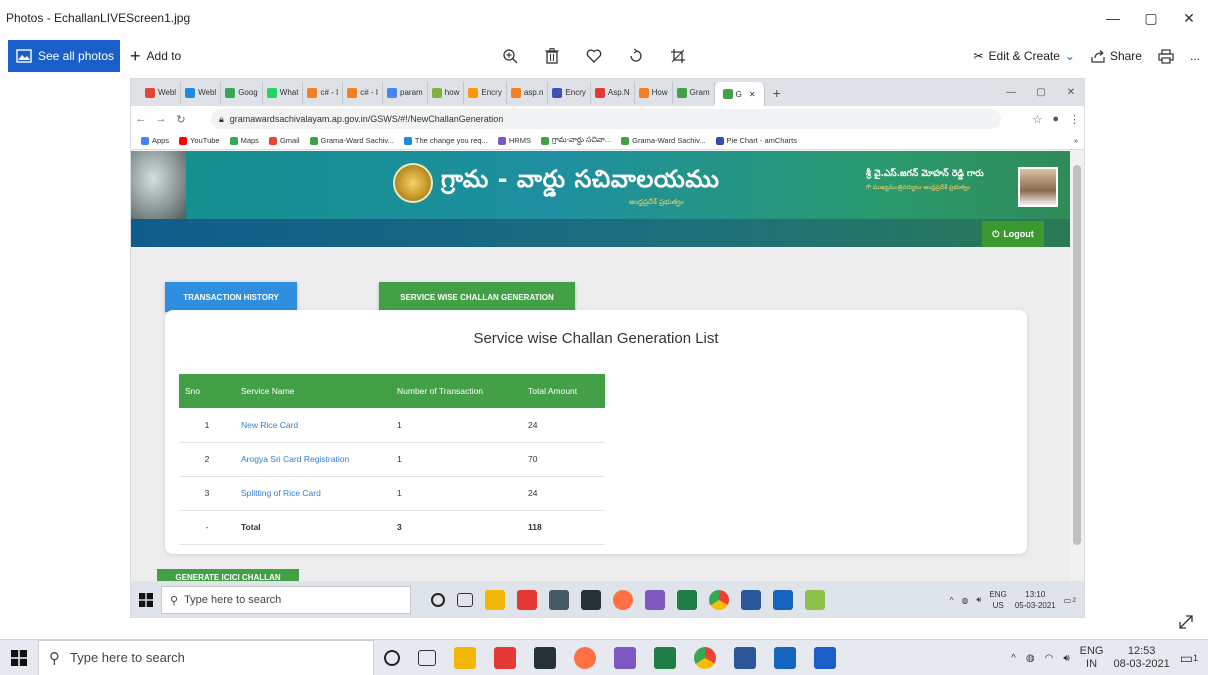  Describe the element at coordinates (1041, 92) in the screenshot. I see `browser-restore-button: ▢` at that location.